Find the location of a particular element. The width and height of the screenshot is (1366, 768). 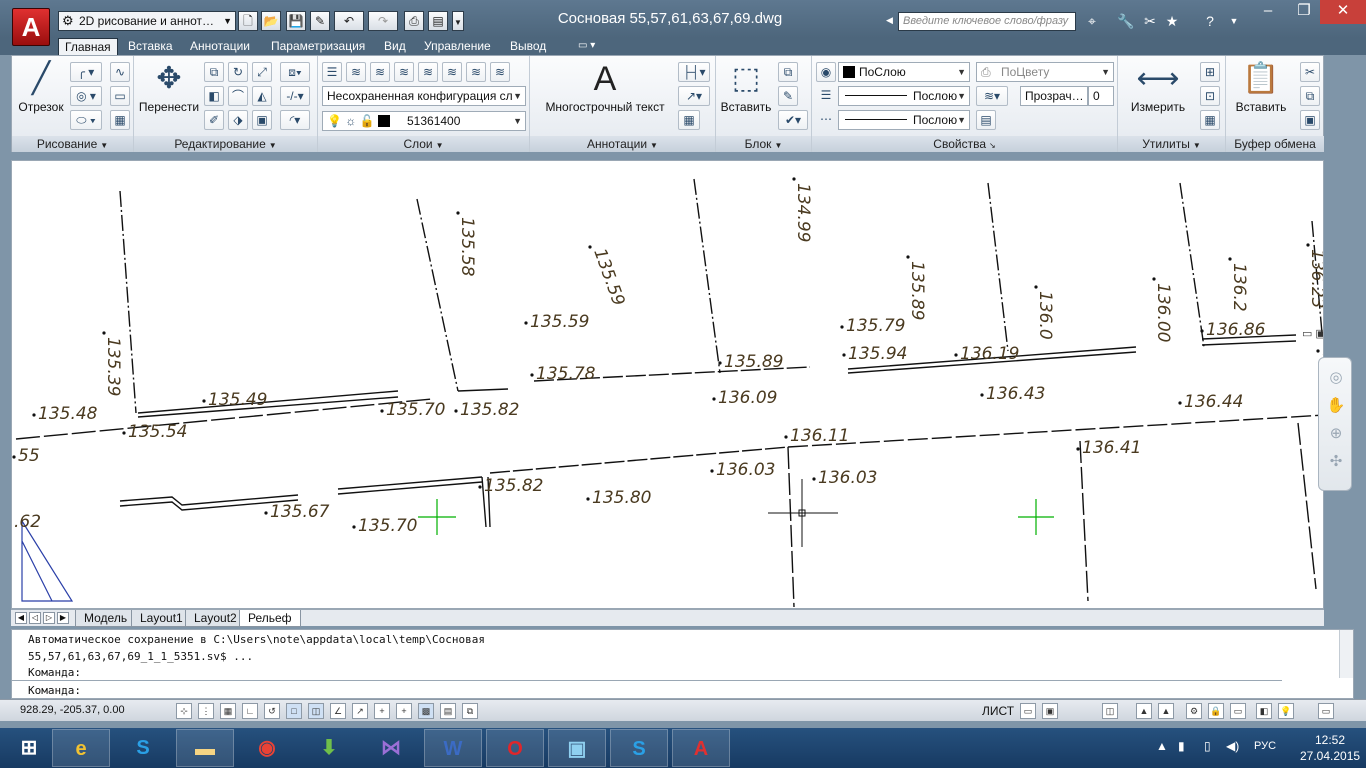

annotation-scale-button: ▲ is located at coordinates (1144, 711).